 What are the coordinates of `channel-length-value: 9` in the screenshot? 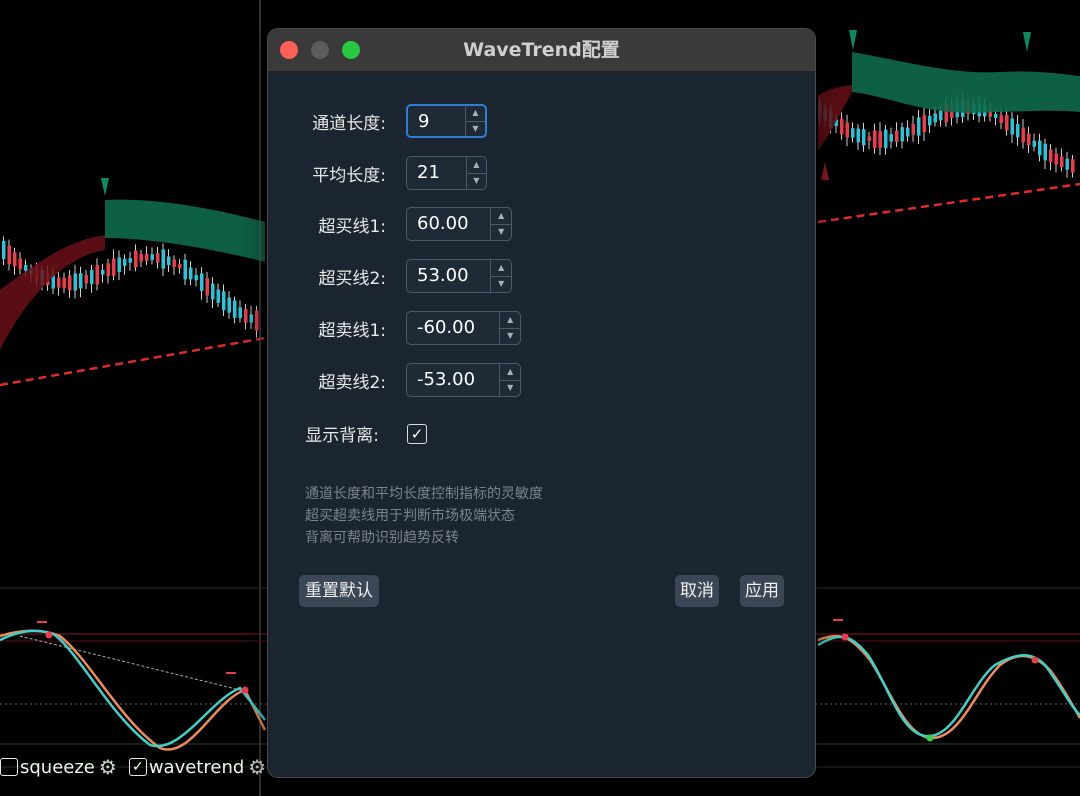 It's located at (436, 121).